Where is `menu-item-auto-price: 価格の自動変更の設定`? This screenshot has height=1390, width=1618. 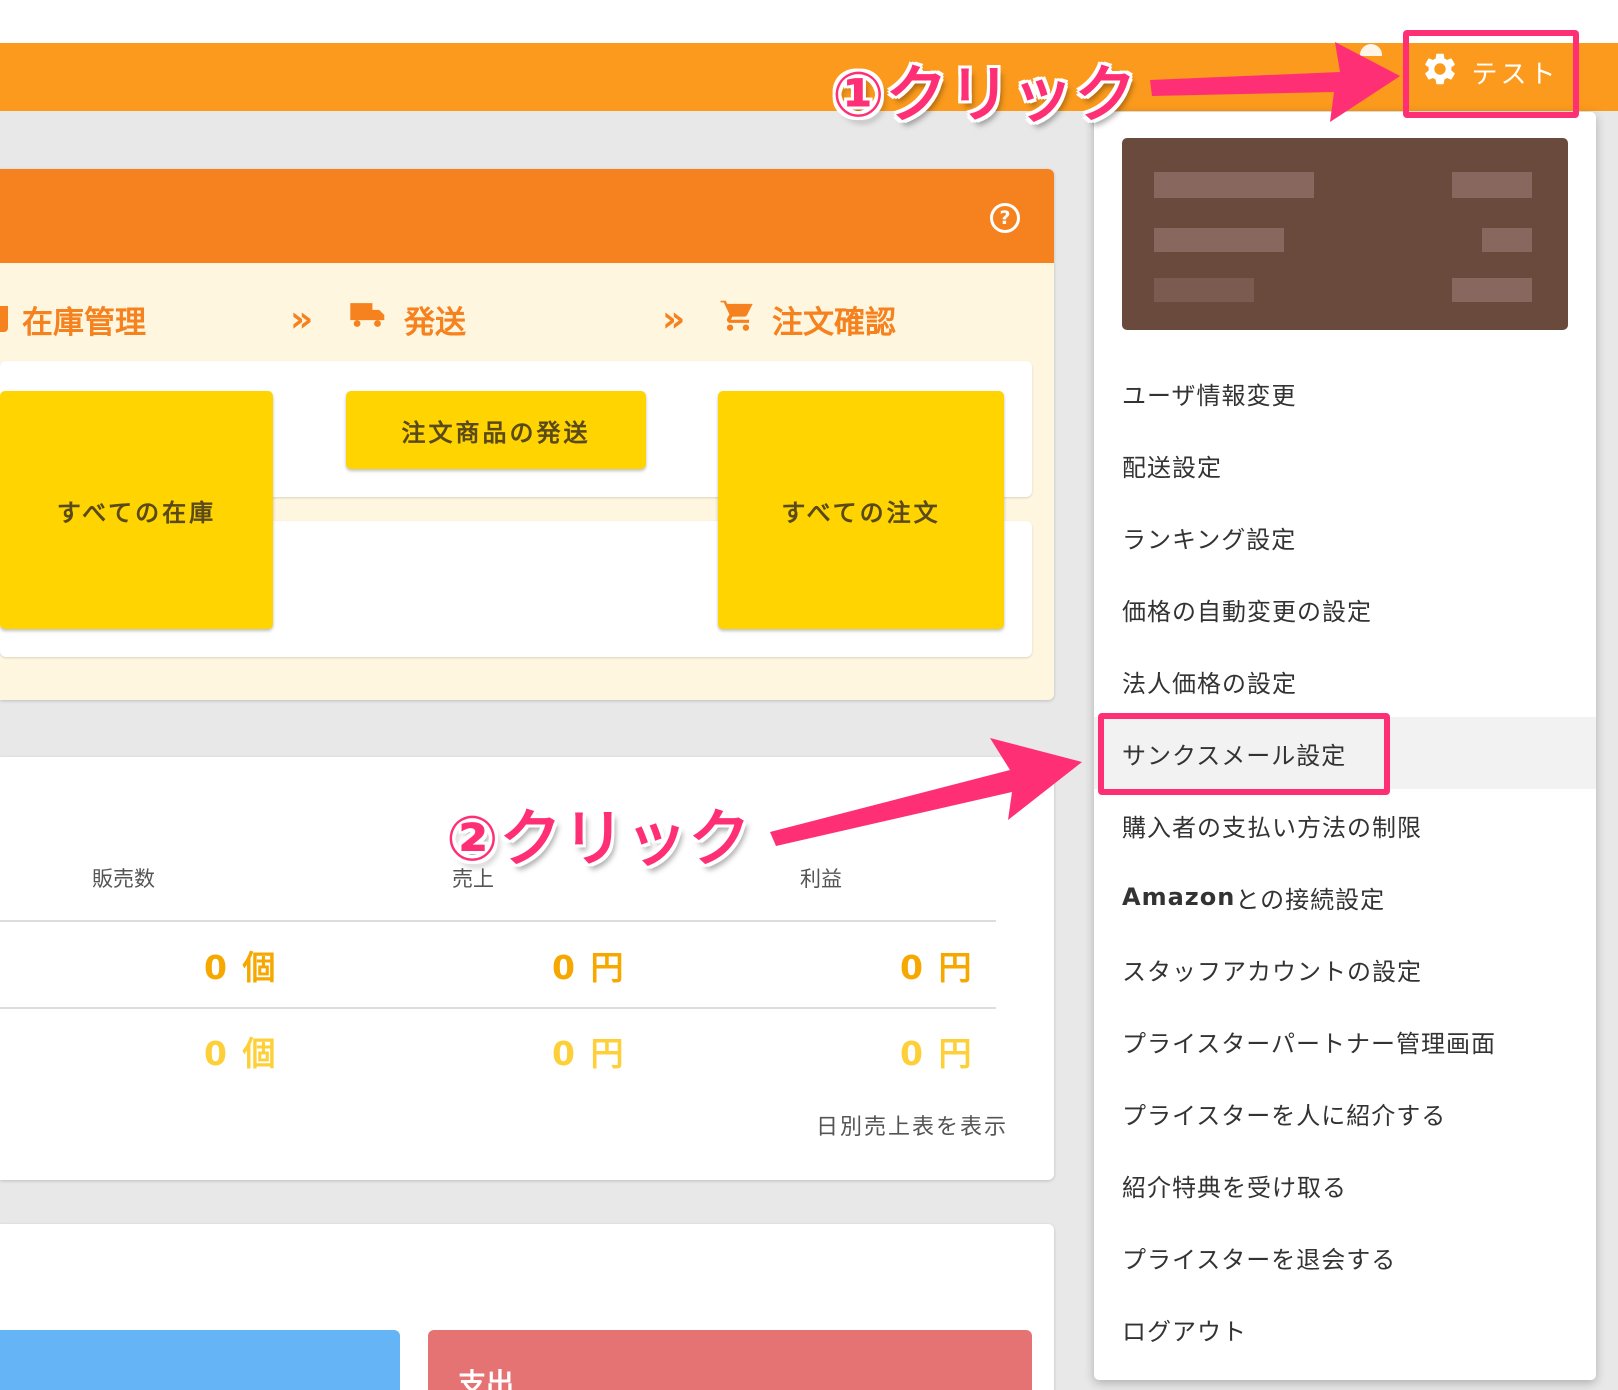 menu-item-auto-price: 価格の自動変更の設定 is located at coordinates (1345, 609).